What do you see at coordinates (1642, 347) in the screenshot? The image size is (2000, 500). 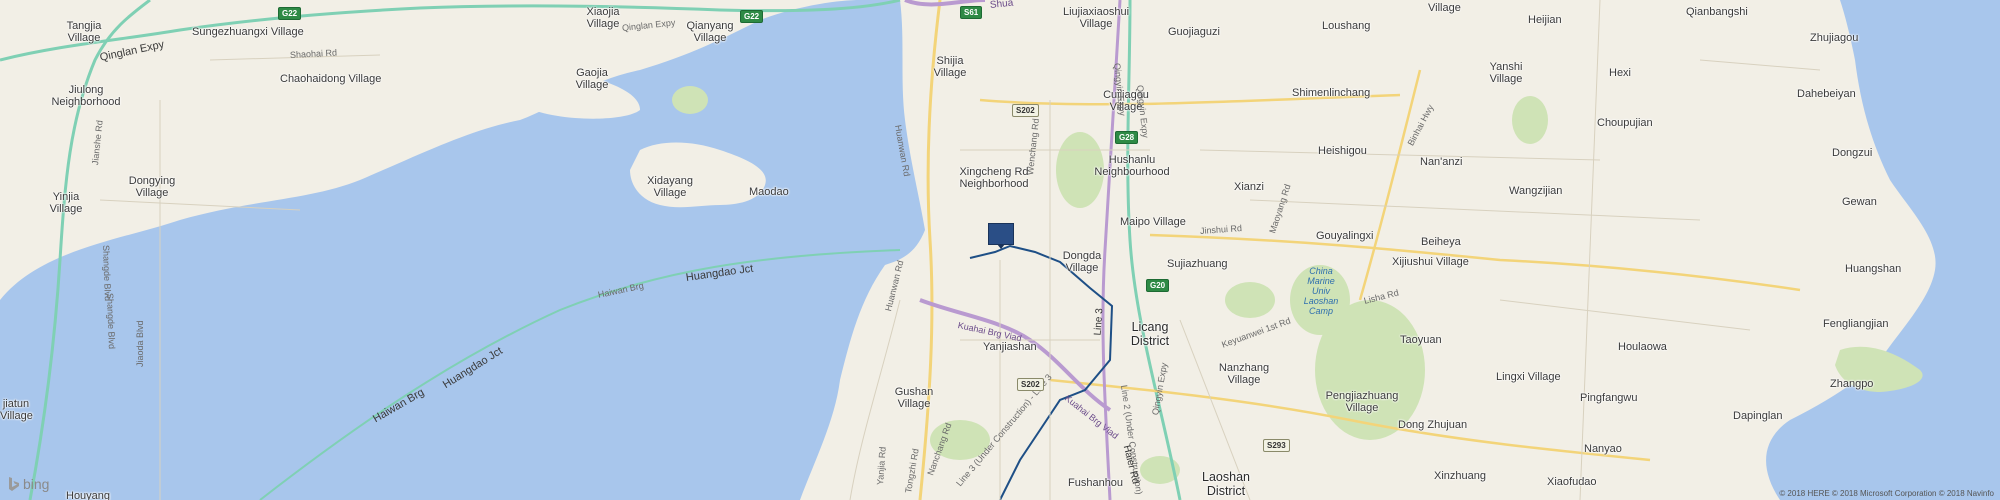 I see `place-houlaowa: Houlaowa` at bounding box center [1642, 347].